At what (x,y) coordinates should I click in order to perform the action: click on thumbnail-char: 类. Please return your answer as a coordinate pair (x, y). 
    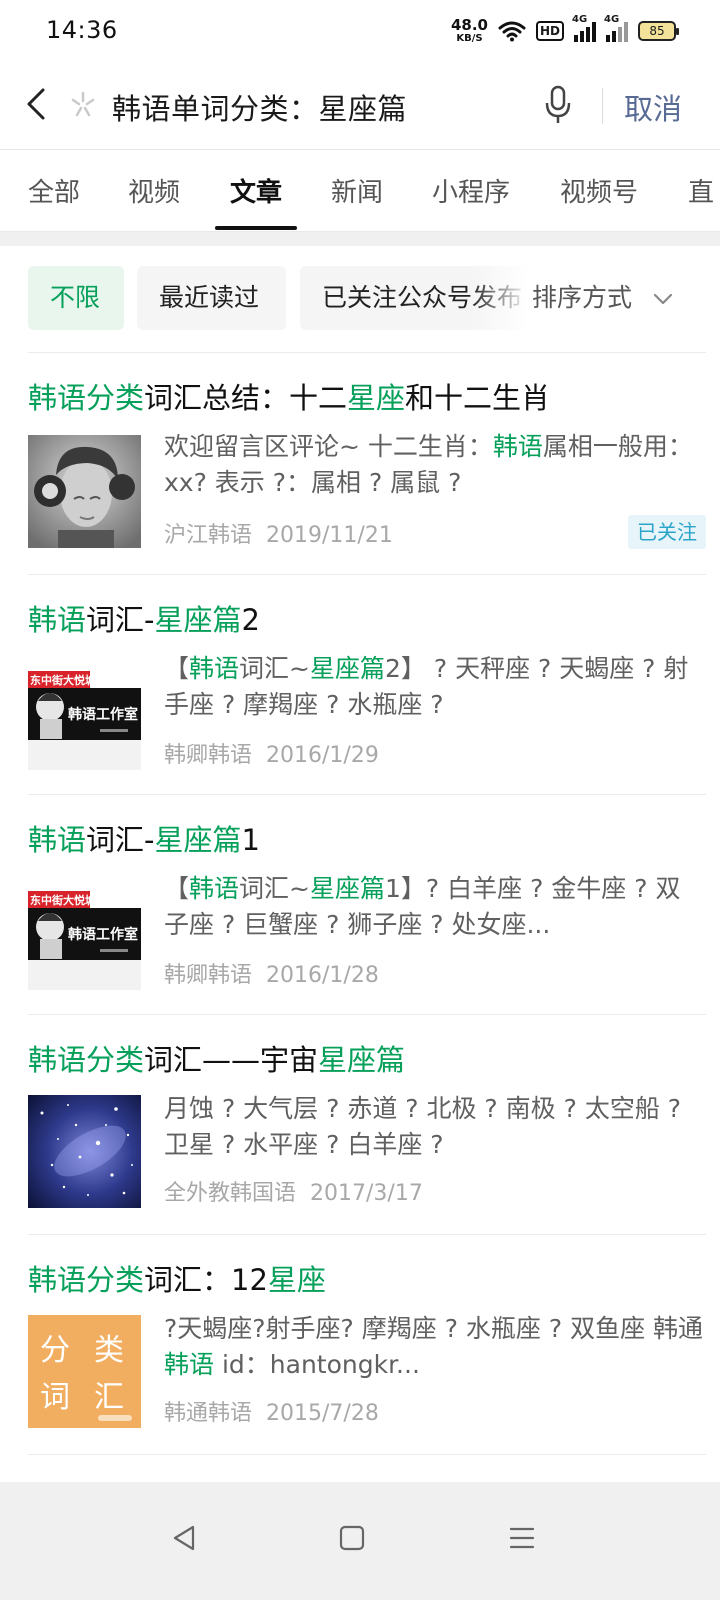
    Looking at the image, I should click on (109, 1350).